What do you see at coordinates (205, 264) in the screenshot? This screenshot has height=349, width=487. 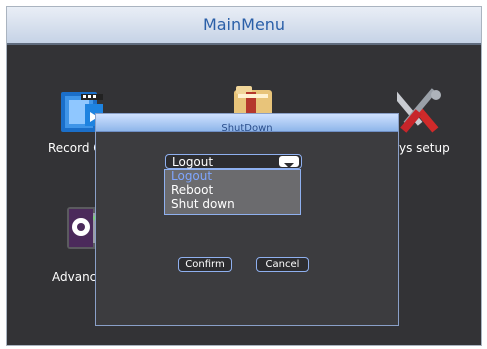 I see `confirm-button: Confirm` at bounding box center [205, 264].